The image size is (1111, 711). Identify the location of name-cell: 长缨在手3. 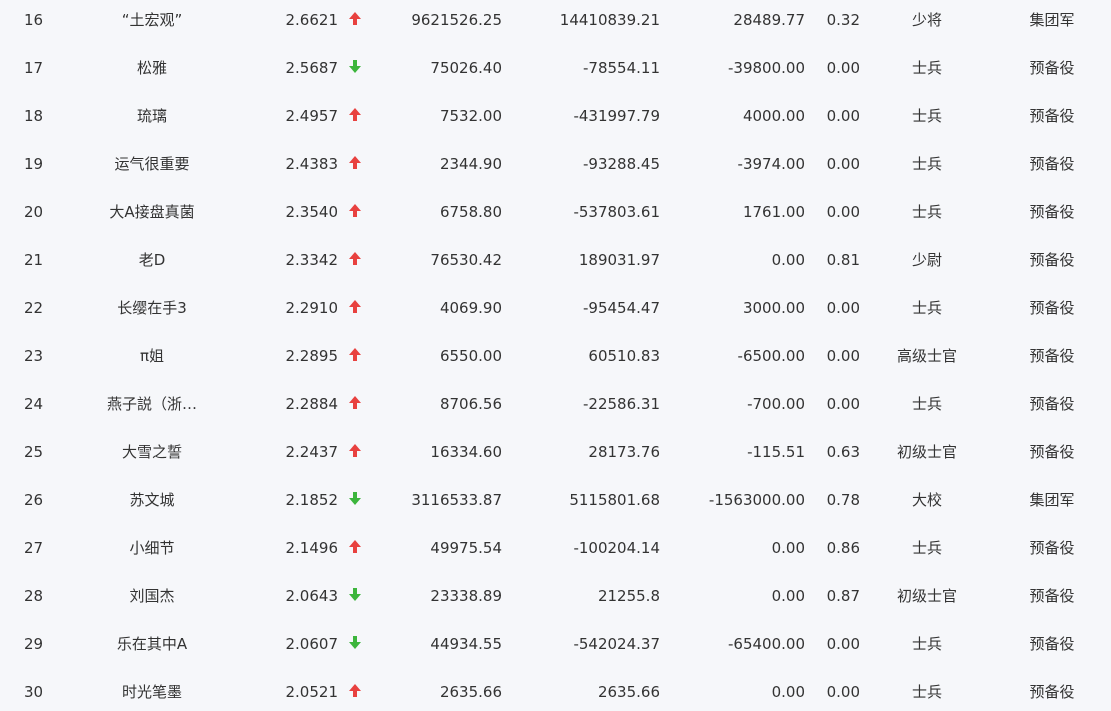
(152, 312).